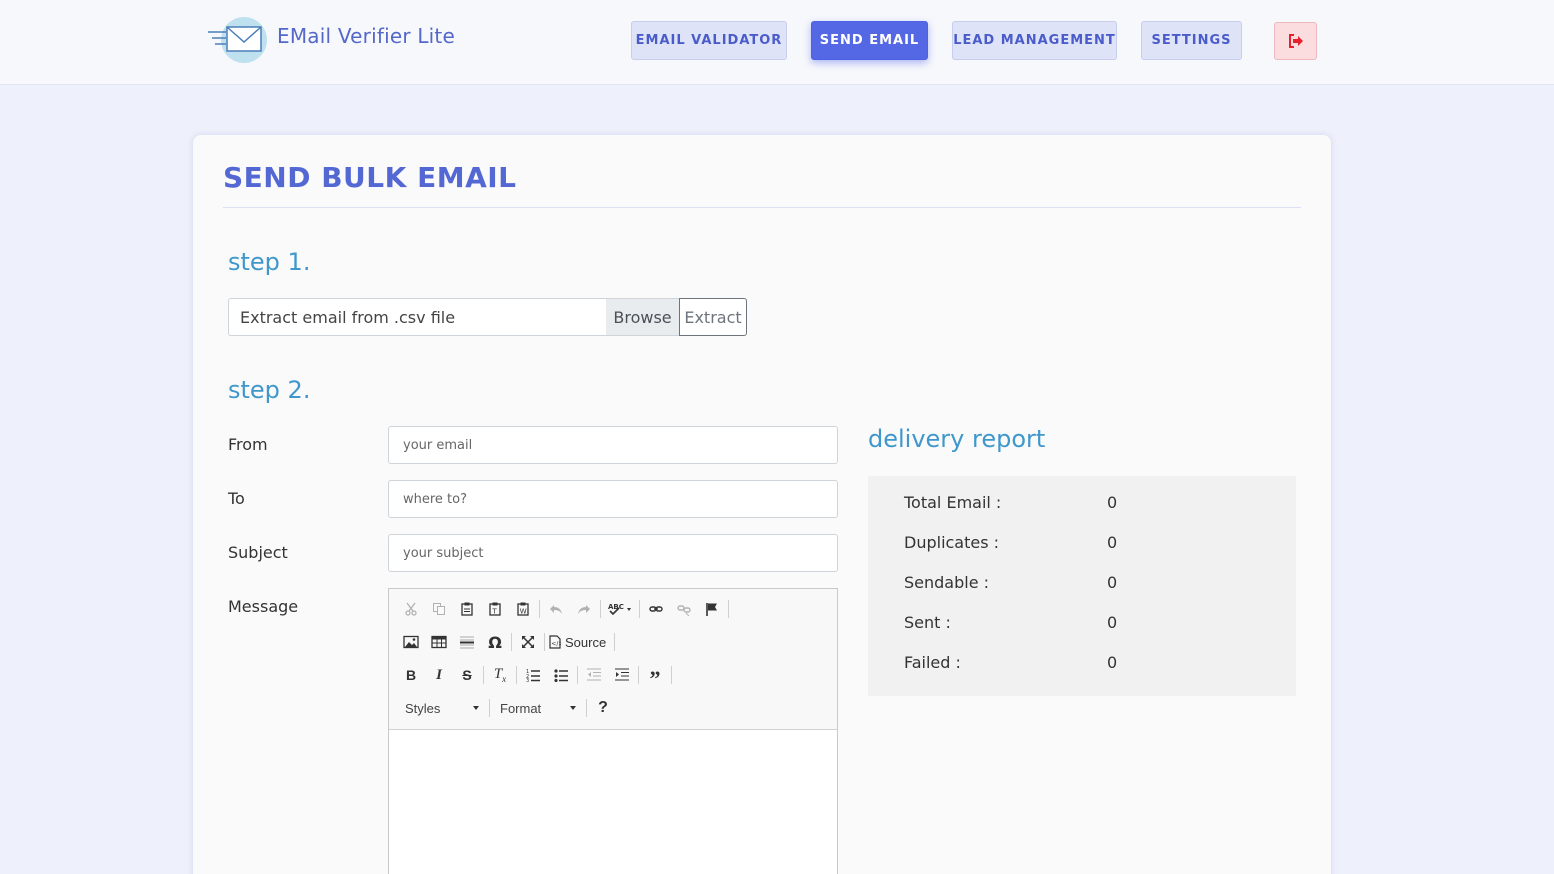 The image size is (1554, 874). I want to click on horizontal-line-icon, so click(467, 642).